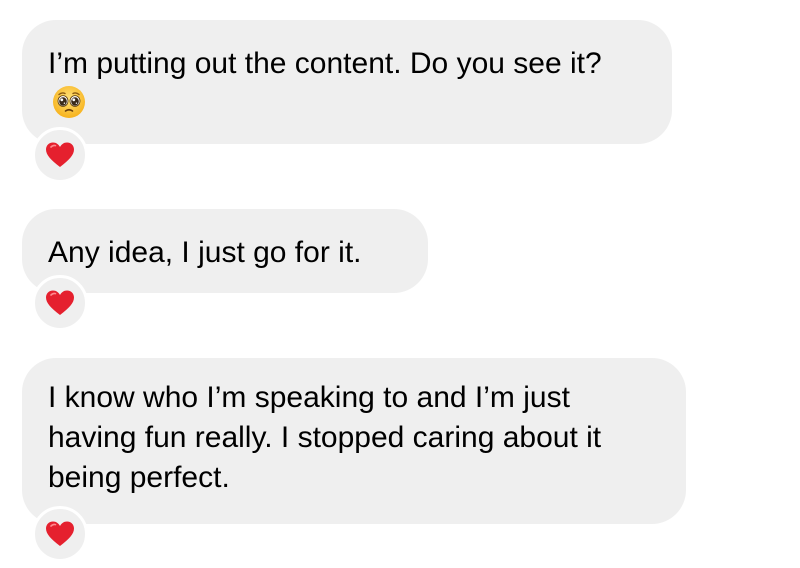 This screenshot has width=800, height=568. Describe the element at coordinates (205, 252) in the screenshot. I see `message-text: Any idea, I just go for it.` at that location.